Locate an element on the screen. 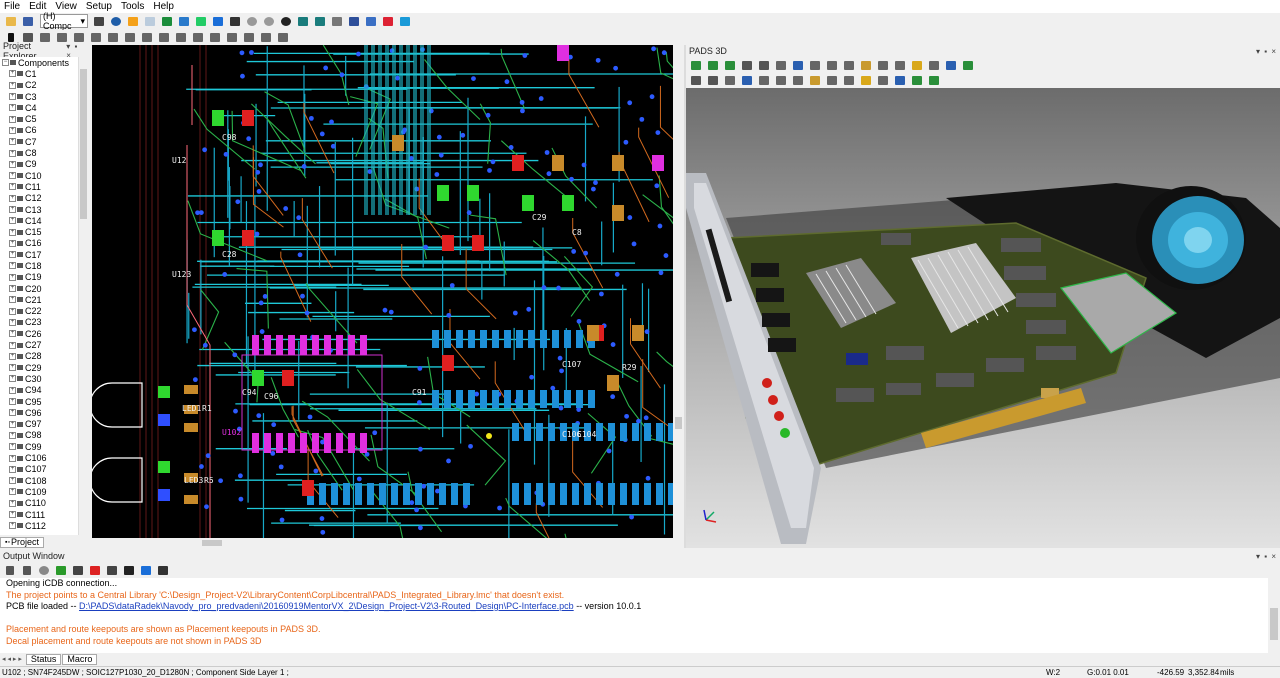 This screenshot has width=1280, height=678. open-file-icon is located at coordinates (10, 21).